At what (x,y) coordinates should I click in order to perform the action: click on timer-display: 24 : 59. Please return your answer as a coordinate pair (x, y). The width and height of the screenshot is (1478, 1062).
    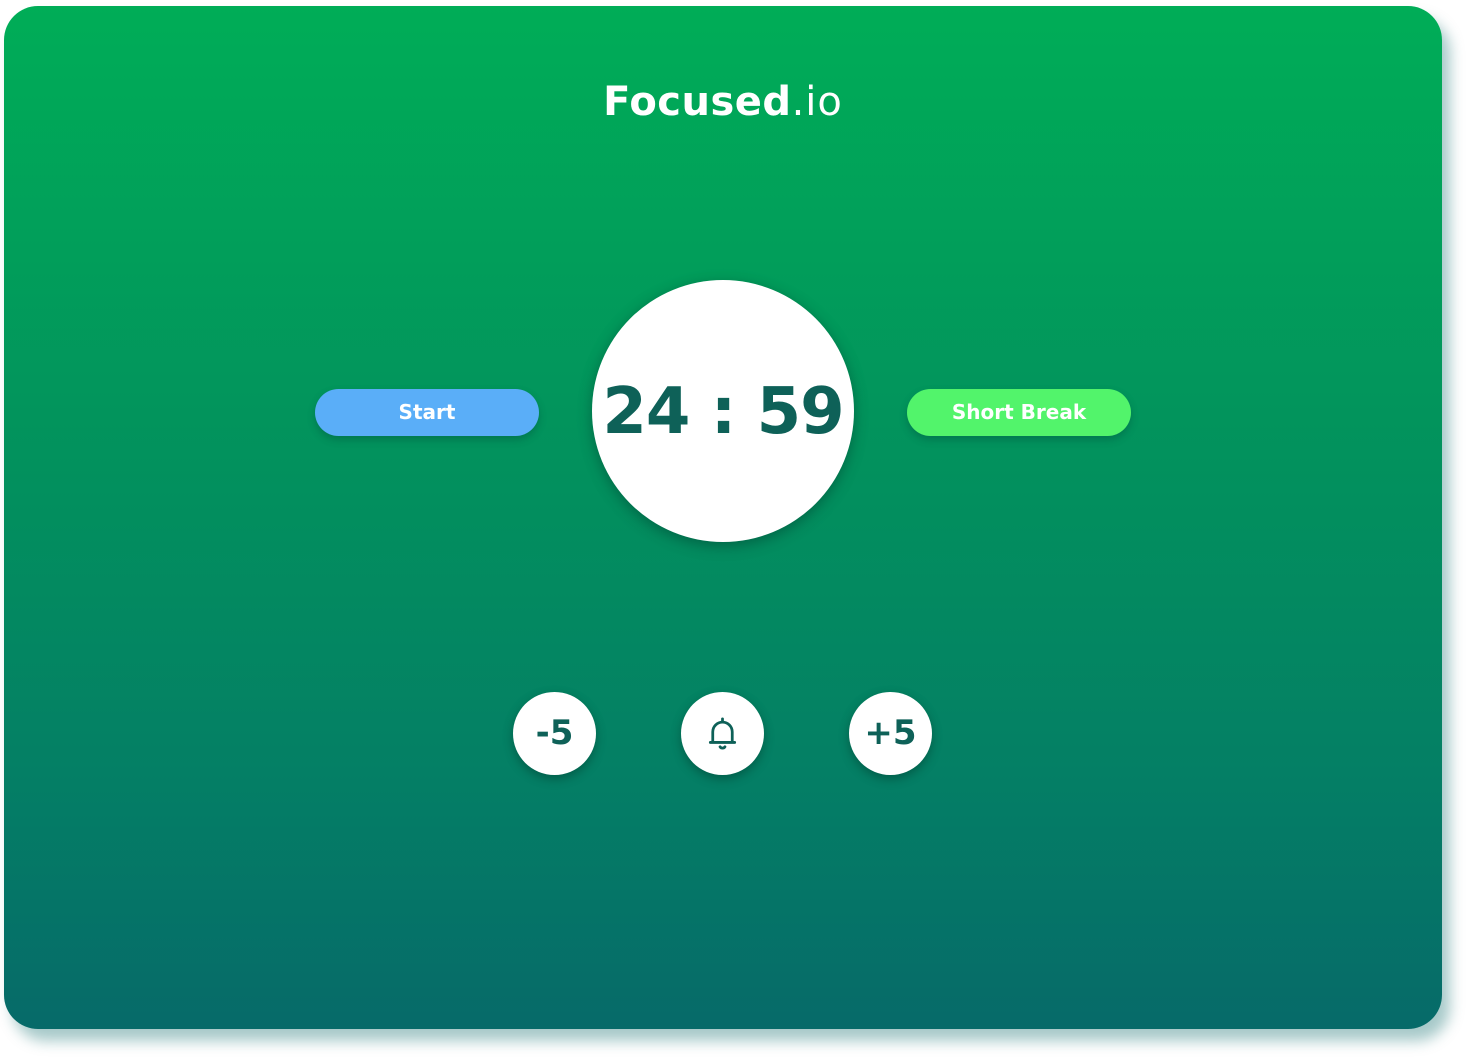
    Looking at the image, I should click on (723, 412).